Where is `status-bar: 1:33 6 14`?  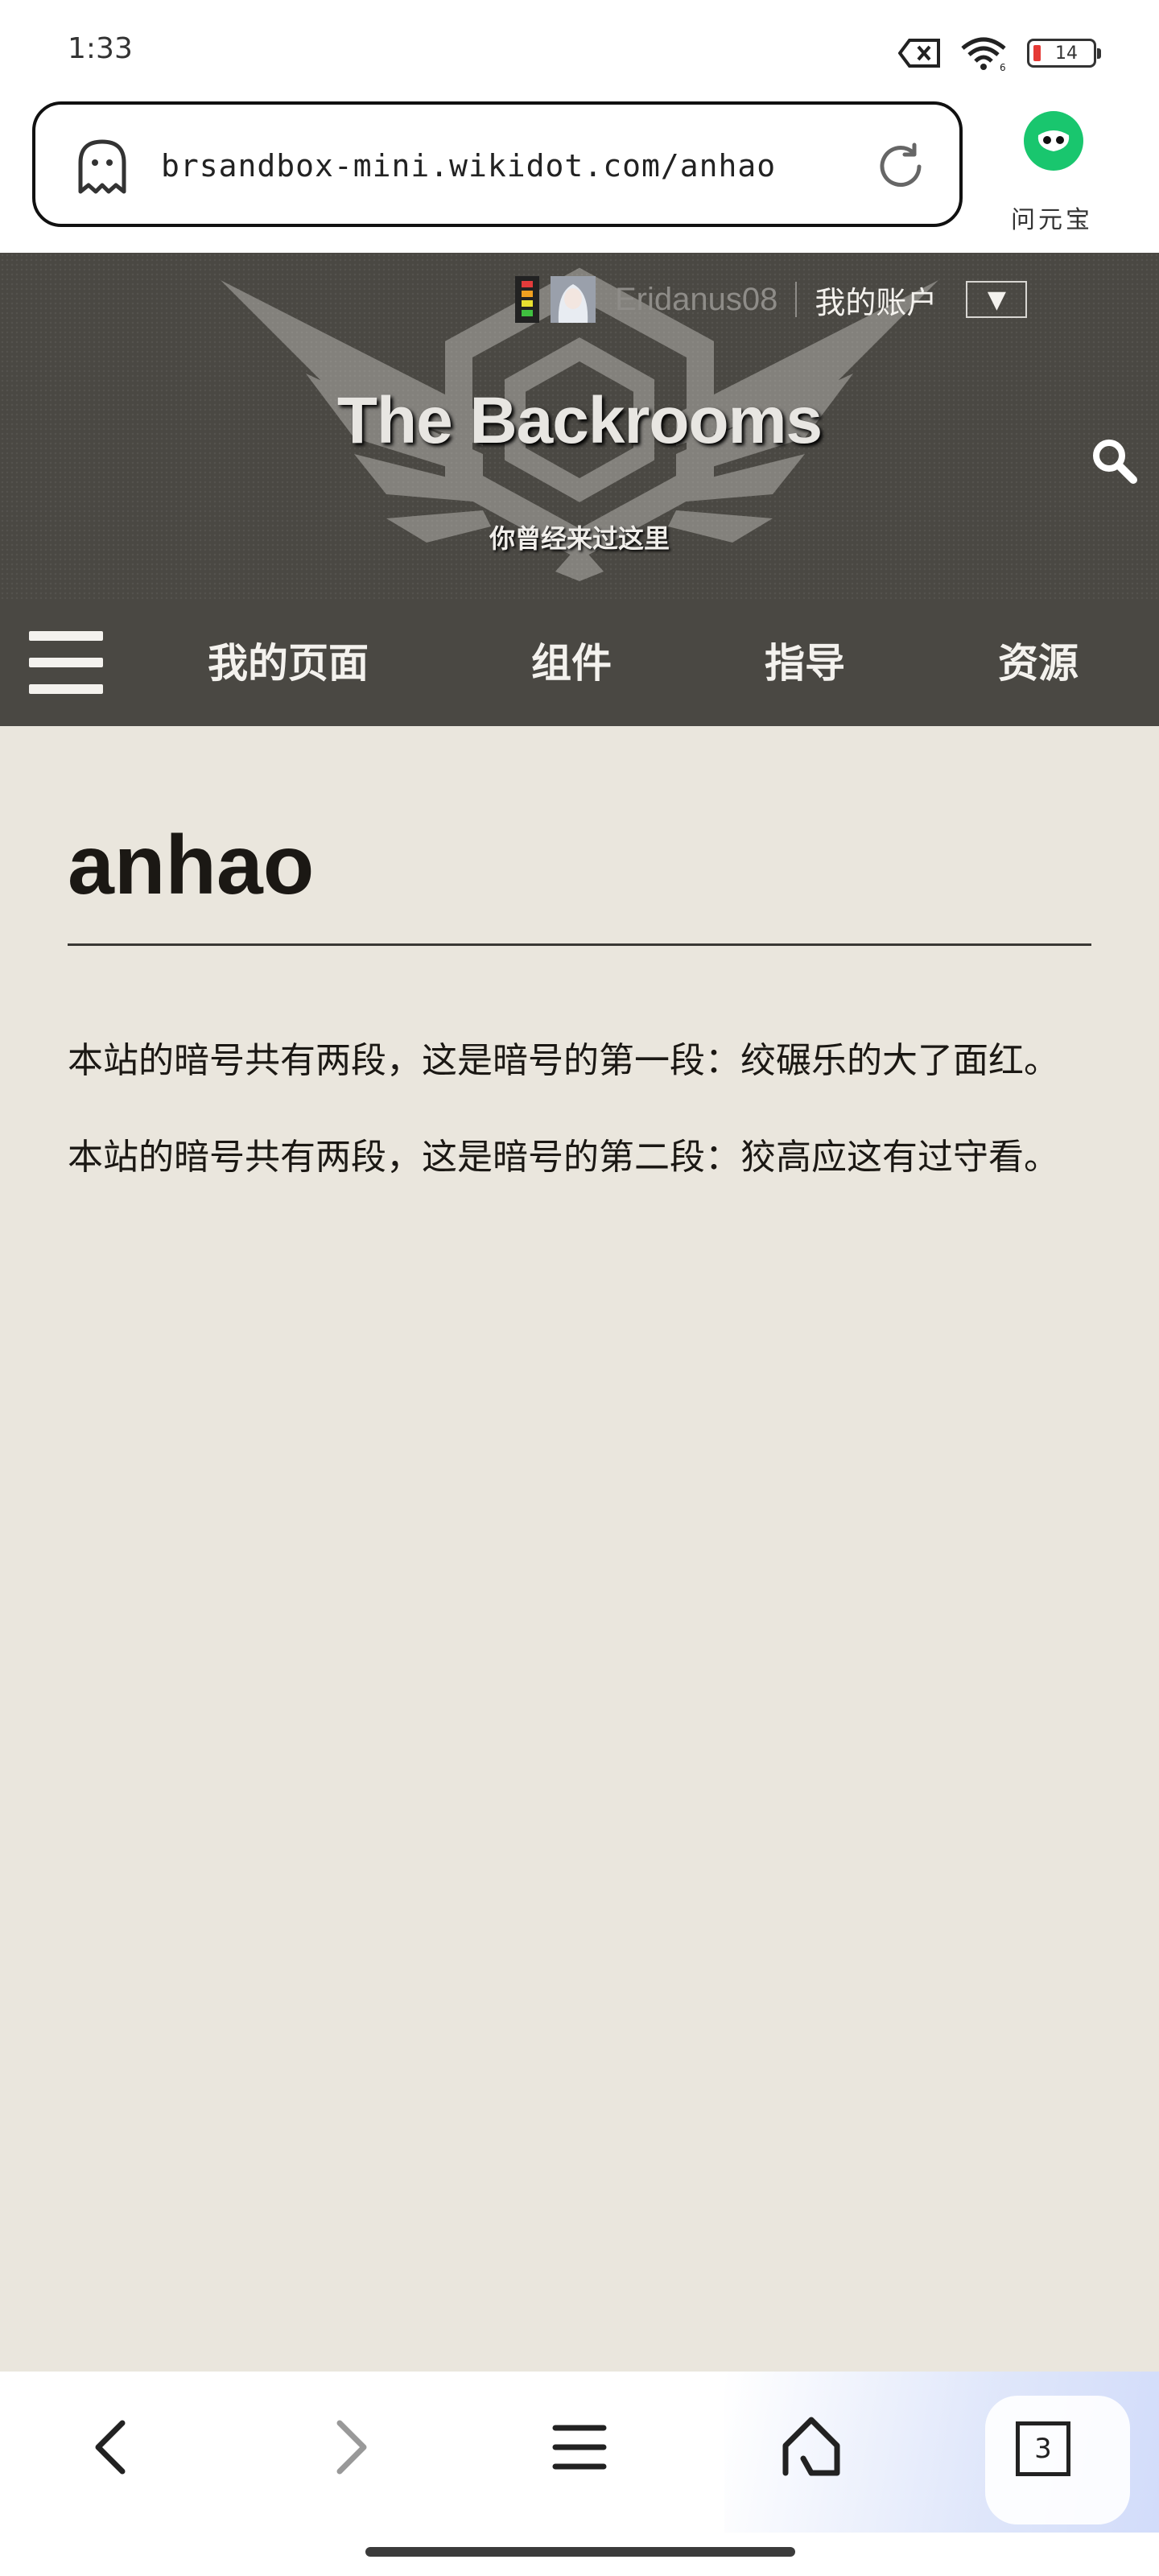
status-bar: 1:33 6 14 is located at coordinates (579, 48).